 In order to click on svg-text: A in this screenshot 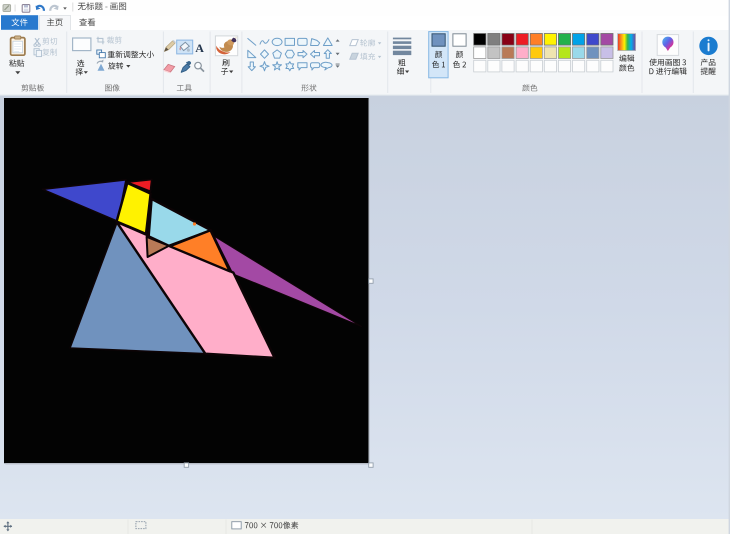, I will do `click(199, 48)`.